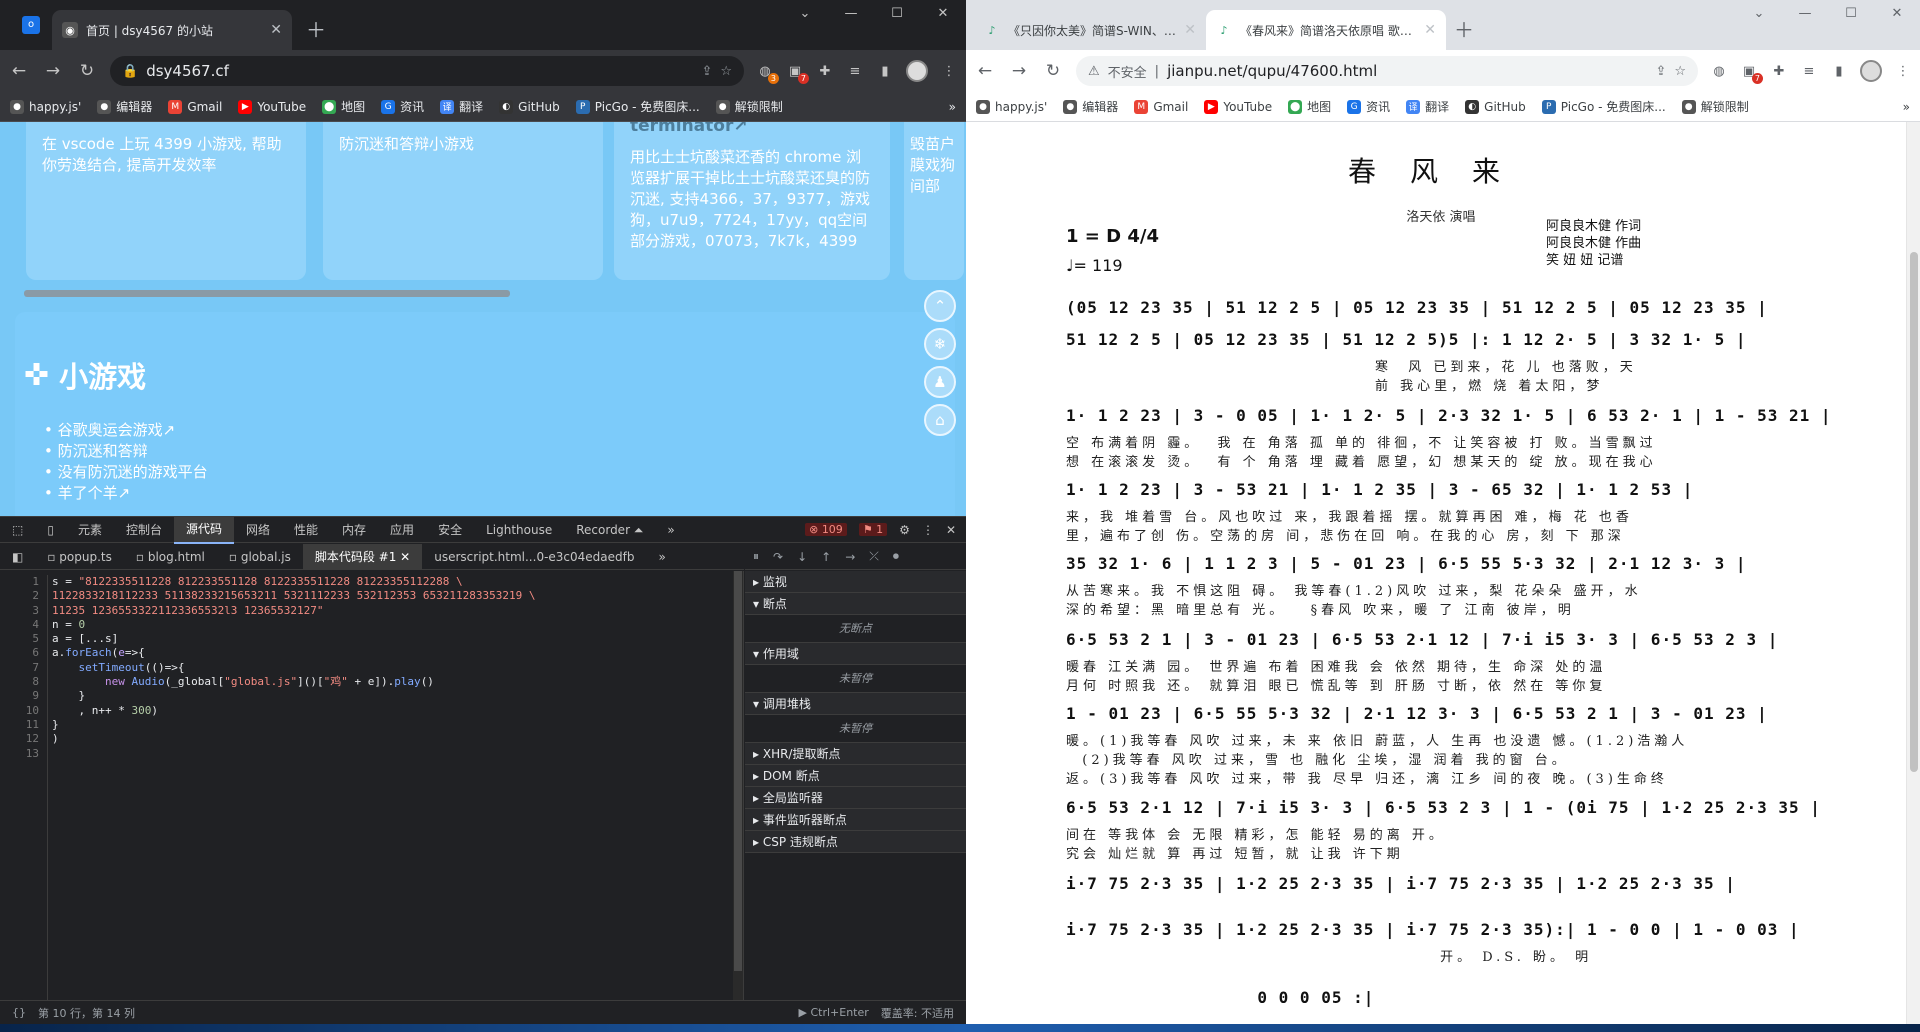  Describe the element at coordinates (943, 13) in the screenshot. I see `close-window-icon: ✕` at that location.